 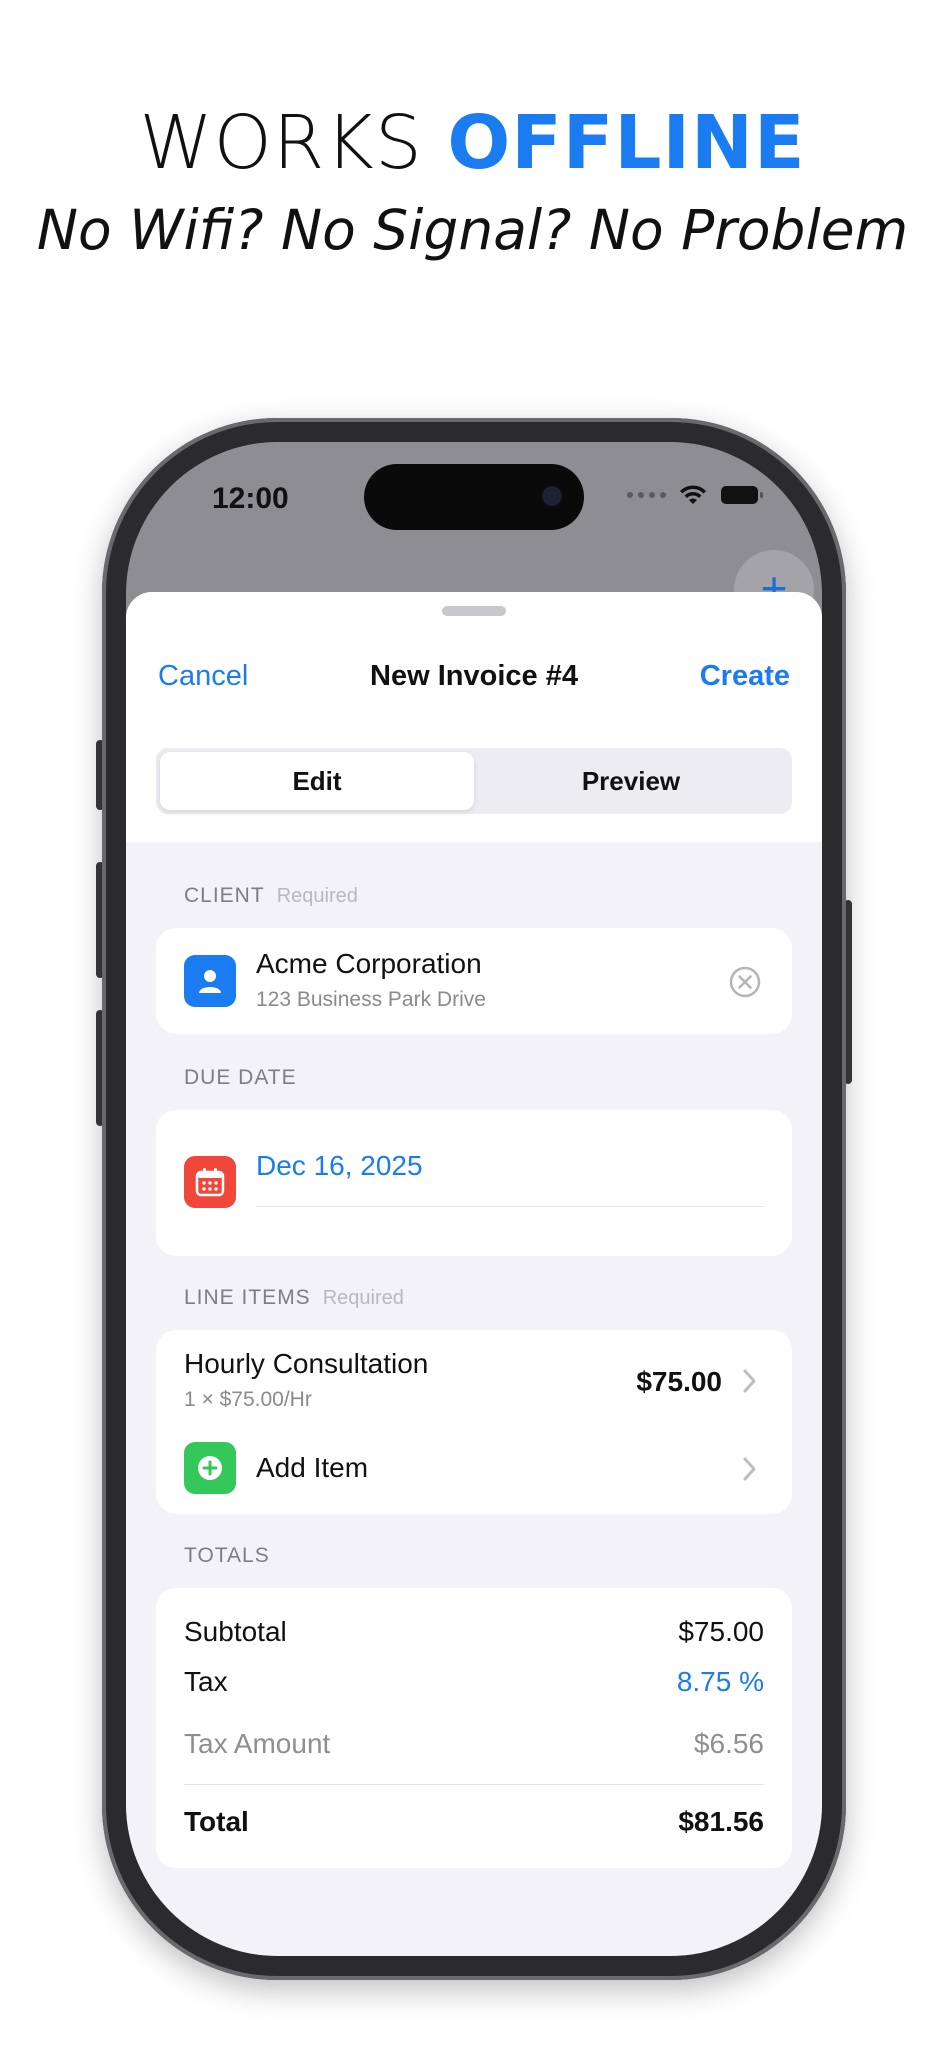 What do you see at coordinates (552, 496) in the screenshot?
I see `camera-icon` at bounding box center [552, 496].